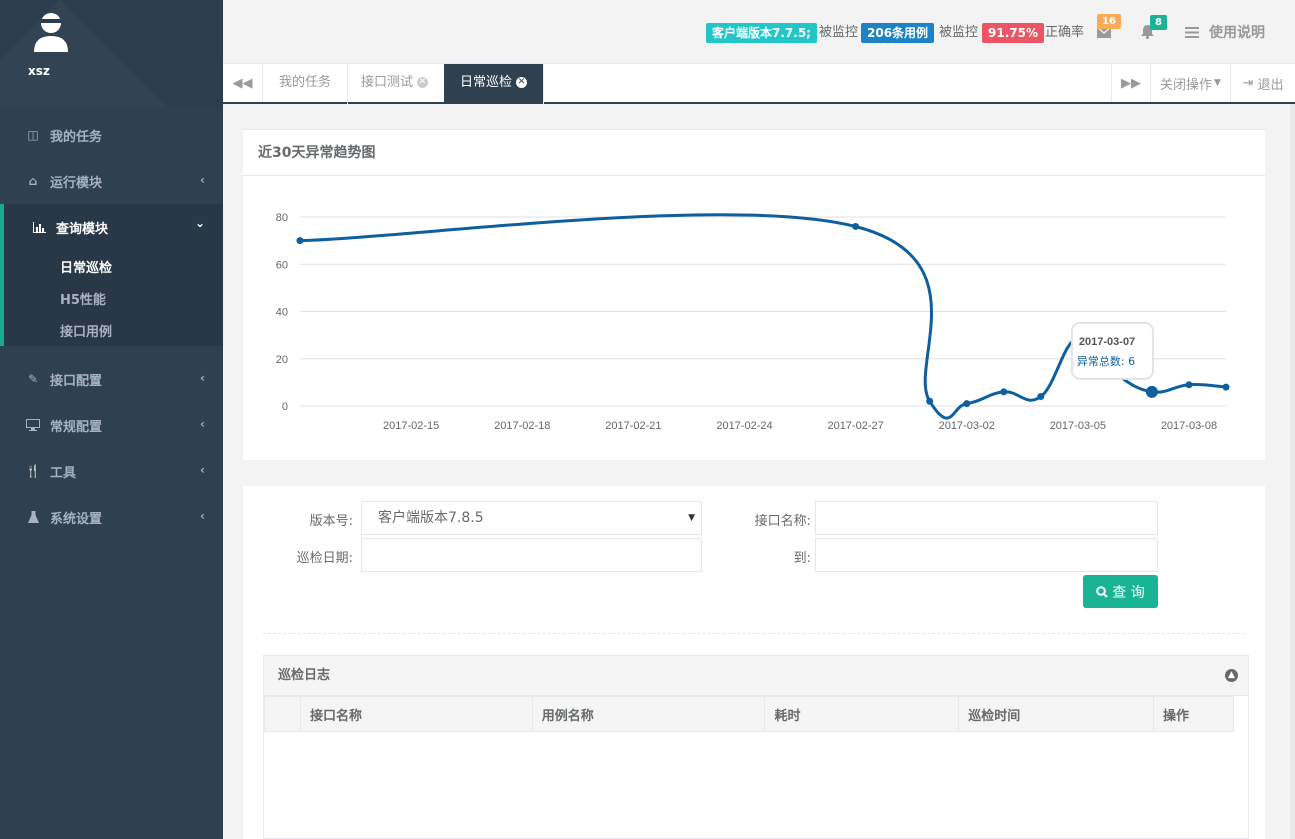 The image size is (1295, 839). Describe the element at coordinates (486, 82) in the screenshot. I see `tab-label: 日常巡检` at that location.